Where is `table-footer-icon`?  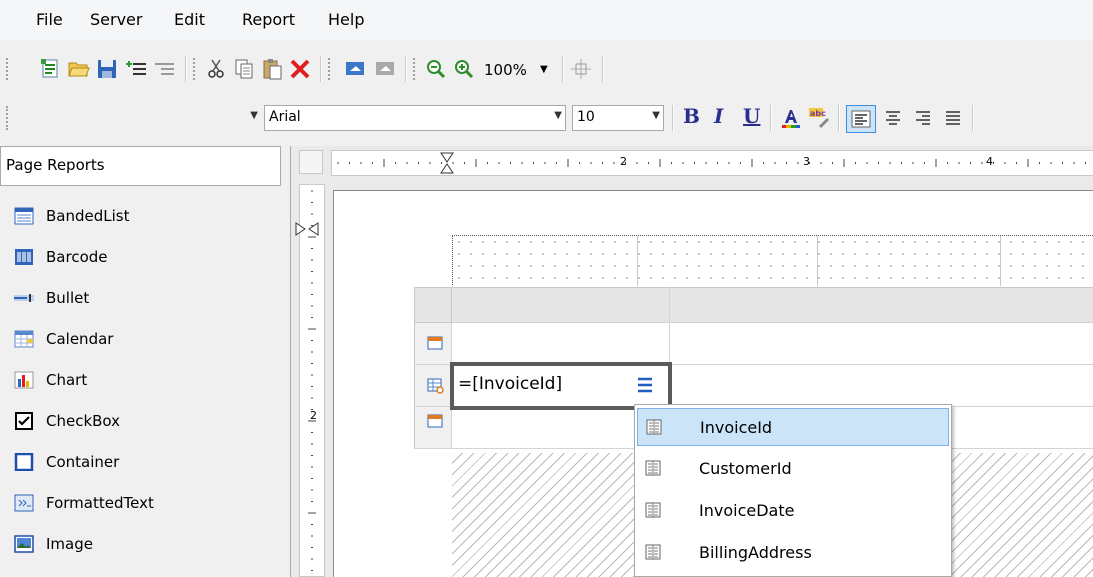 table-footer-icon is located at coordinates (435, 421).